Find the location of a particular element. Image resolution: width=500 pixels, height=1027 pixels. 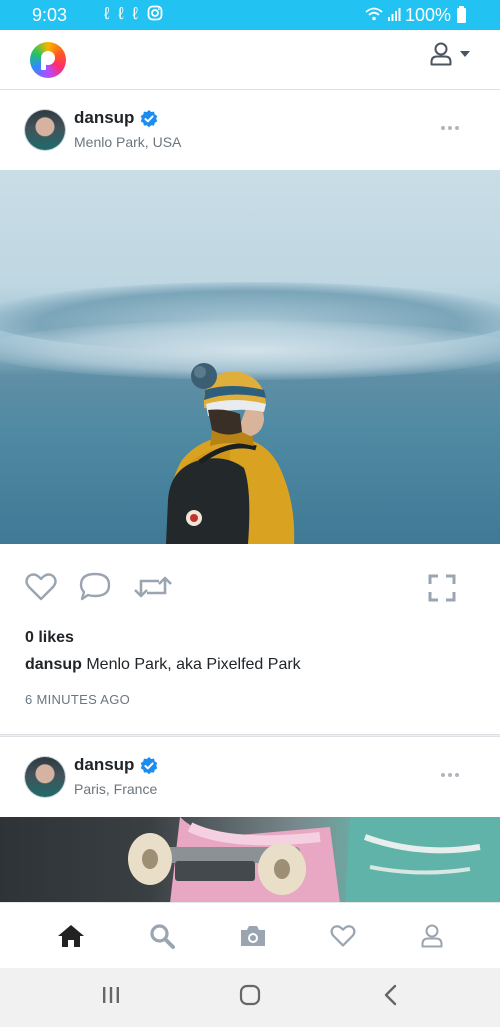

search-icon is located at coordinates (162, 936).